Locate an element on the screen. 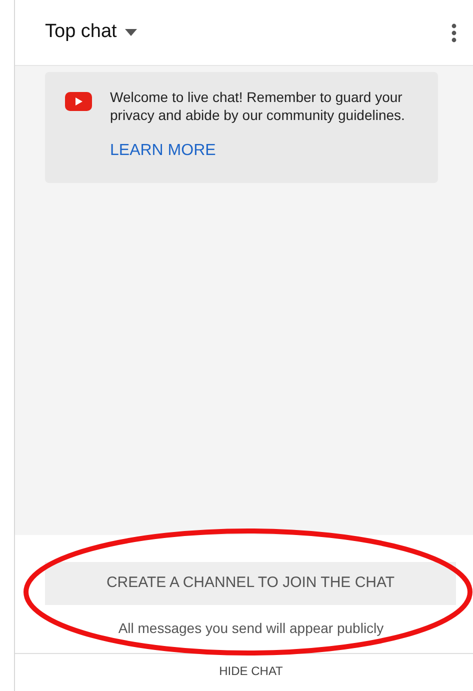 The image size is (473, 691). more-options-icon is located at coordinates (454, 32).